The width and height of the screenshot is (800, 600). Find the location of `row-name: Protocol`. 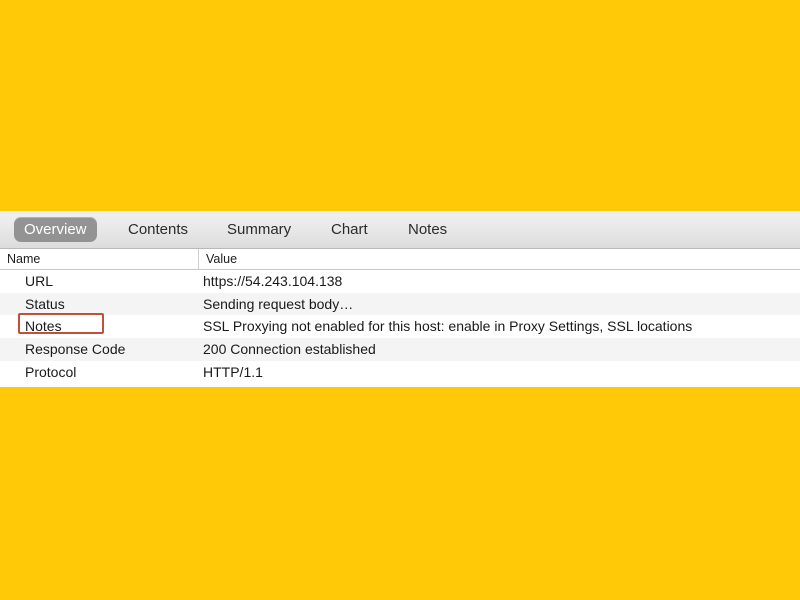

row-name: Protocol is located at coordinates (51, 371).